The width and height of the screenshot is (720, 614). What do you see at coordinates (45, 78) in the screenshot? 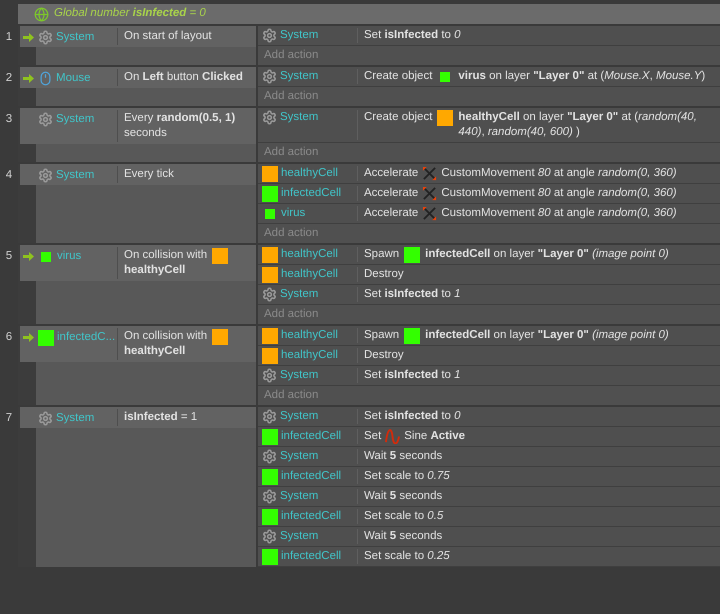
I see `mouse-icon` at bounding box center [45, 78].